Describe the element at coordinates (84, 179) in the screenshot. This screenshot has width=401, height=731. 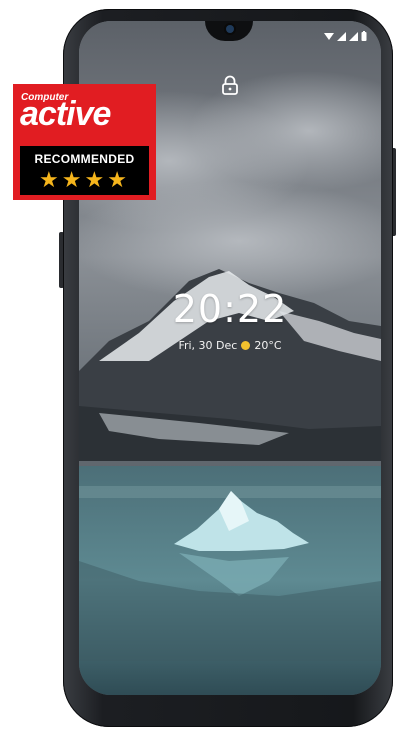
I see `star-rating: ★★★★` at that location.